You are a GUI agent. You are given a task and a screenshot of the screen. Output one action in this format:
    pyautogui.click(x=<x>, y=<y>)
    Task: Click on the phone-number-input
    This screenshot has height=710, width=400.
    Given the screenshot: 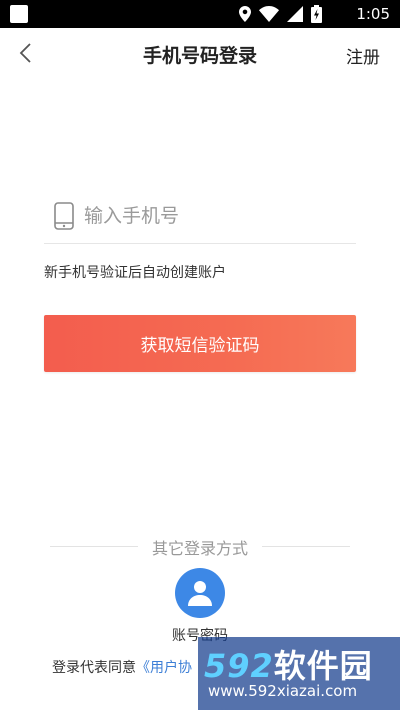 What is the action you would take?
    pyautogui.click(x=214, y=216)
    